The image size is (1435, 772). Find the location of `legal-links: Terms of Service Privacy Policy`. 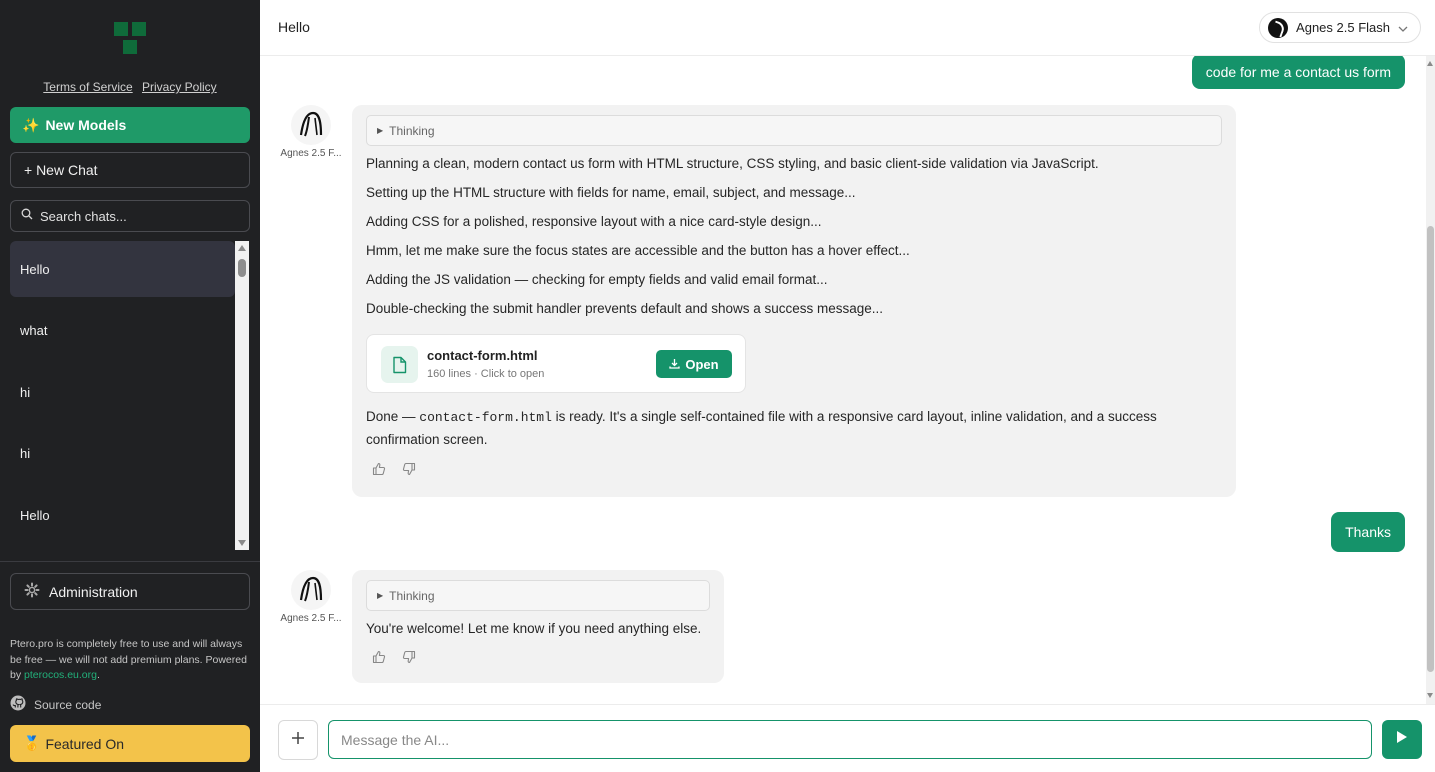

legal-links: Terms of Service Privacy Policy is located at coordinates (130, 87).